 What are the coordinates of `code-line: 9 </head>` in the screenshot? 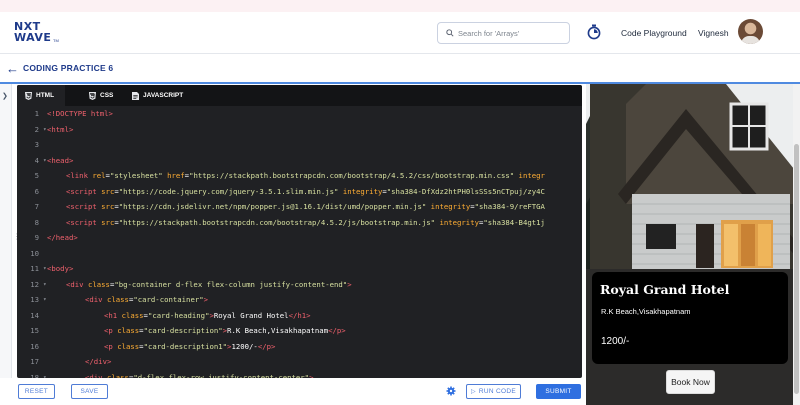 It's located at (299, 238).